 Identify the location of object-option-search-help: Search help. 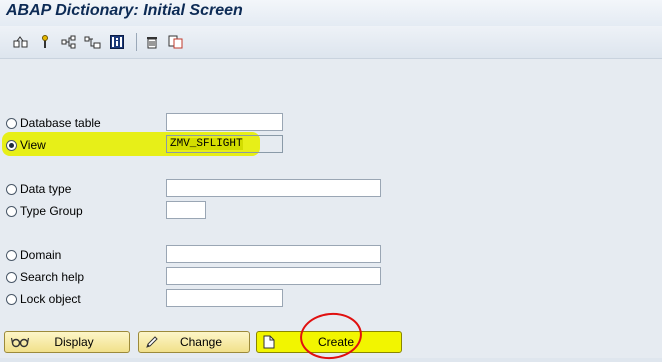
(45, 277).